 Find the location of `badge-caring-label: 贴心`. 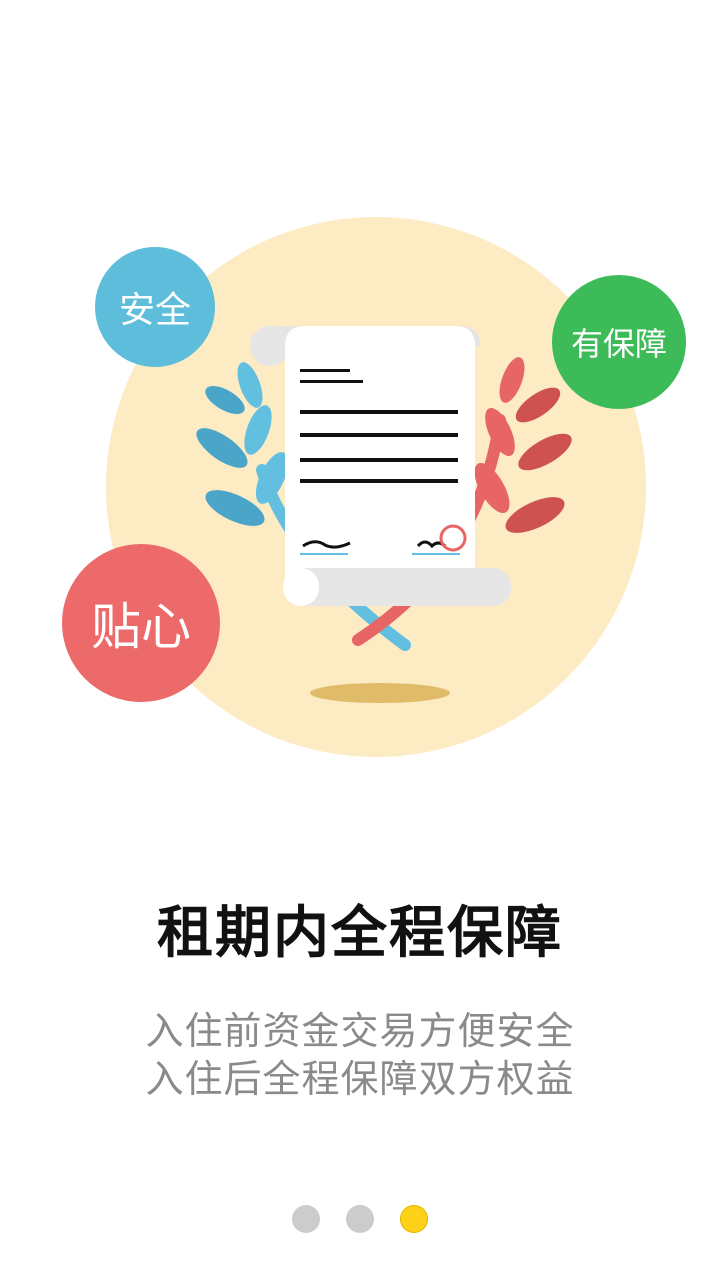

badge-caring-label: 贴心 is located at coordinates (141, 627).